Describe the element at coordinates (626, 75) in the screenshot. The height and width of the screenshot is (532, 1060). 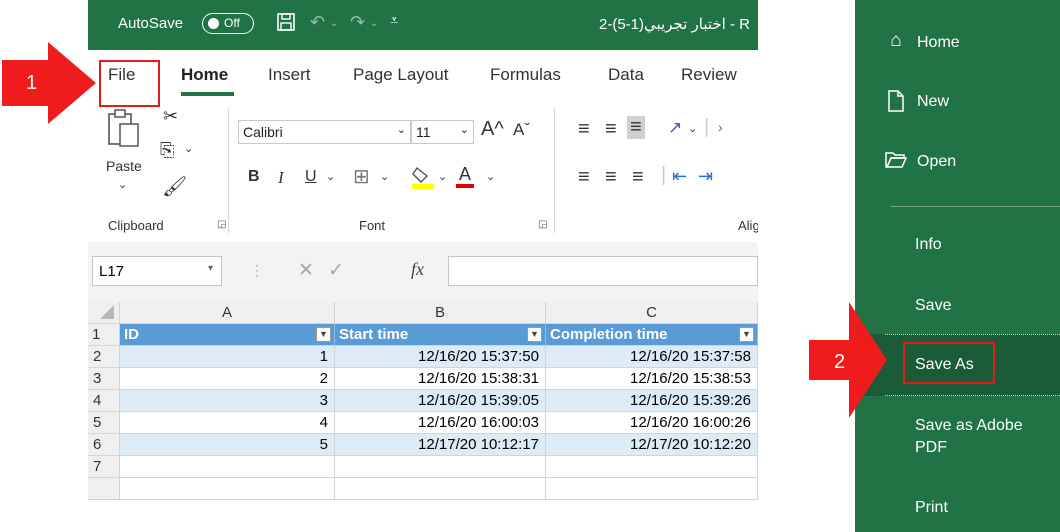
I see `tab-data: Data` at that location.